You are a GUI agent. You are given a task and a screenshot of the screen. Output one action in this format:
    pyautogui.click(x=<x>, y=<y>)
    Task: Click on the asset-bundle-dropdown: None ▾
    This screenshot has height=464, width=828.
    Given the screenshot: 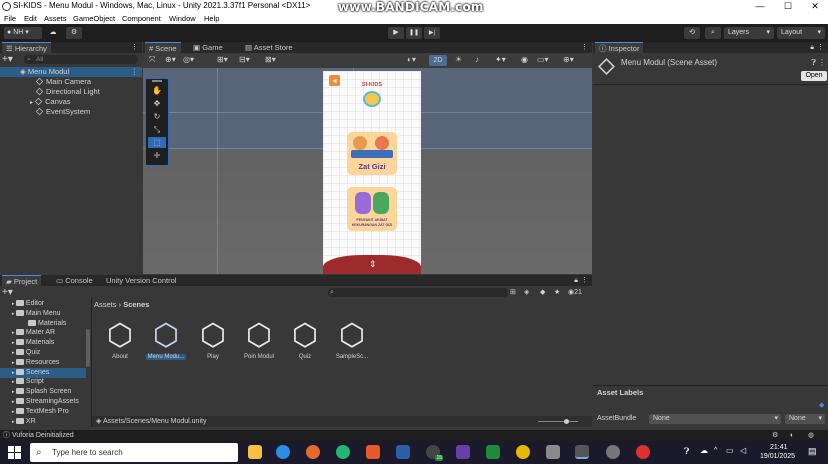 What is the action you would take?
    pyautogui.click(x=715, y=419)
    